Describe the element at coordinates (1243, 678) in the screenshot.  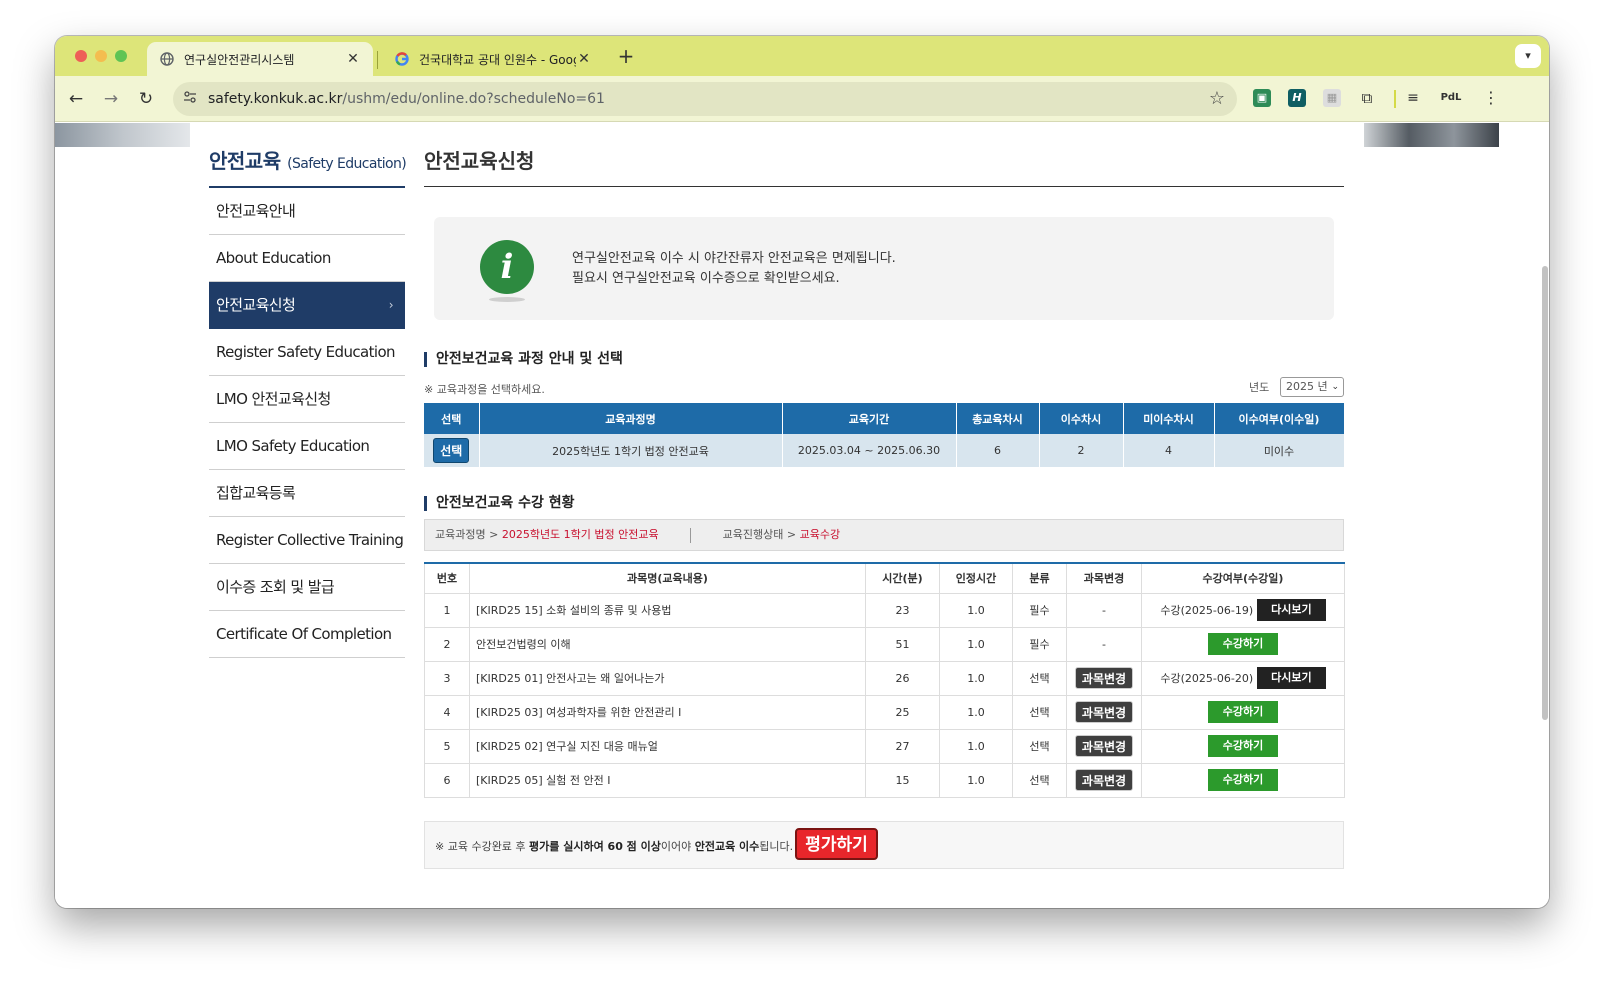
I see `lesson-status-cell: 수강(2025-06-20) 다시보기` at that location.